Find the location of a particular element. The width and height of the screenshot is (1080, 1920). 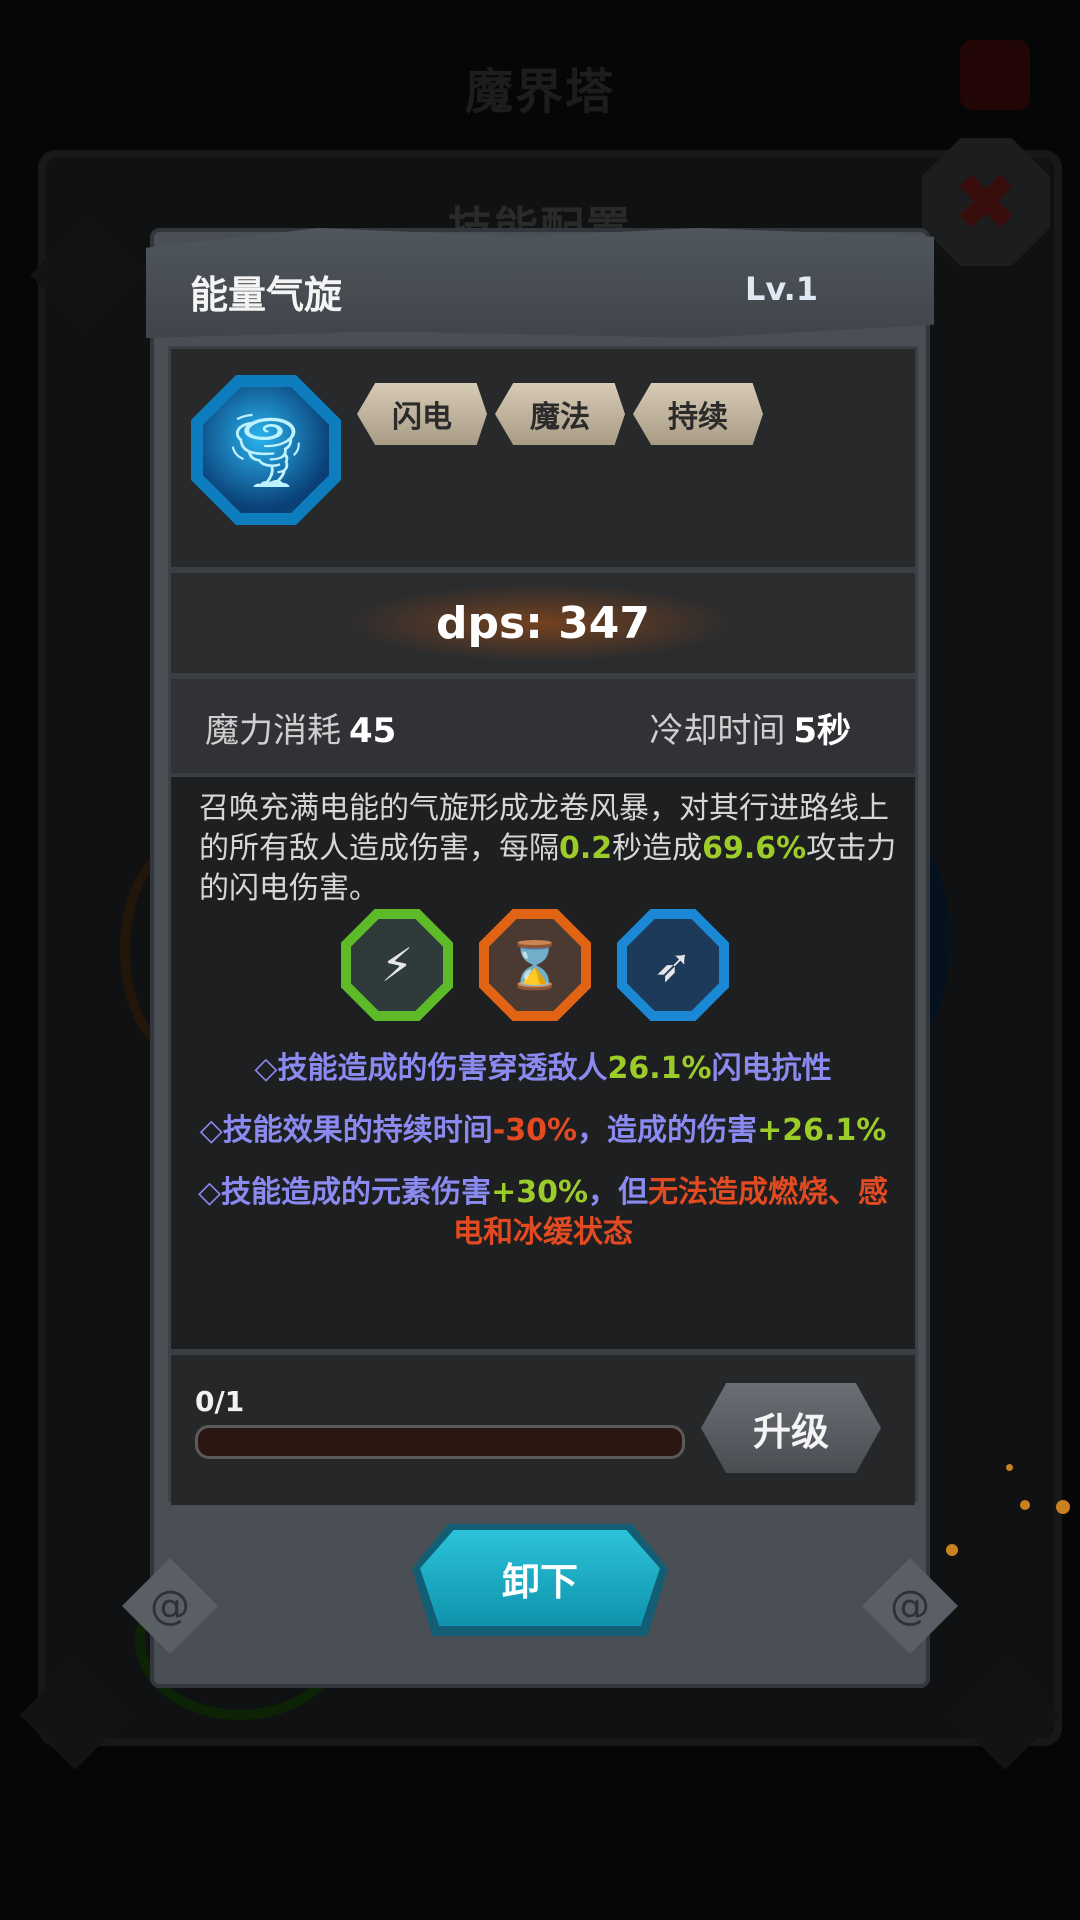

rune-slots: ⚡ ⌛ ➶ is located at coordinates (535, 965).